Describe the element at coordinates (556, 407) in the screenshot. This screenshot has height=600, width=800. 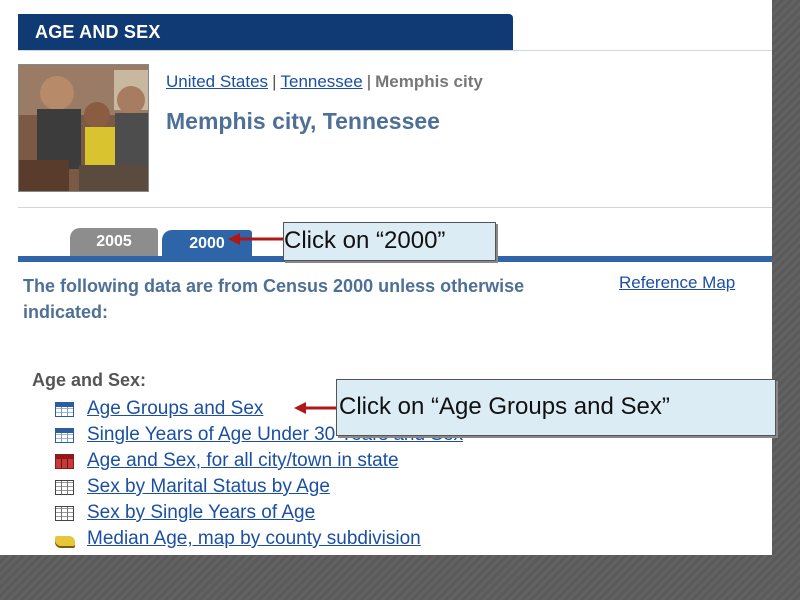
I see `callout-click-age-groups: Click on “Age Groups and Sex”` at that location.